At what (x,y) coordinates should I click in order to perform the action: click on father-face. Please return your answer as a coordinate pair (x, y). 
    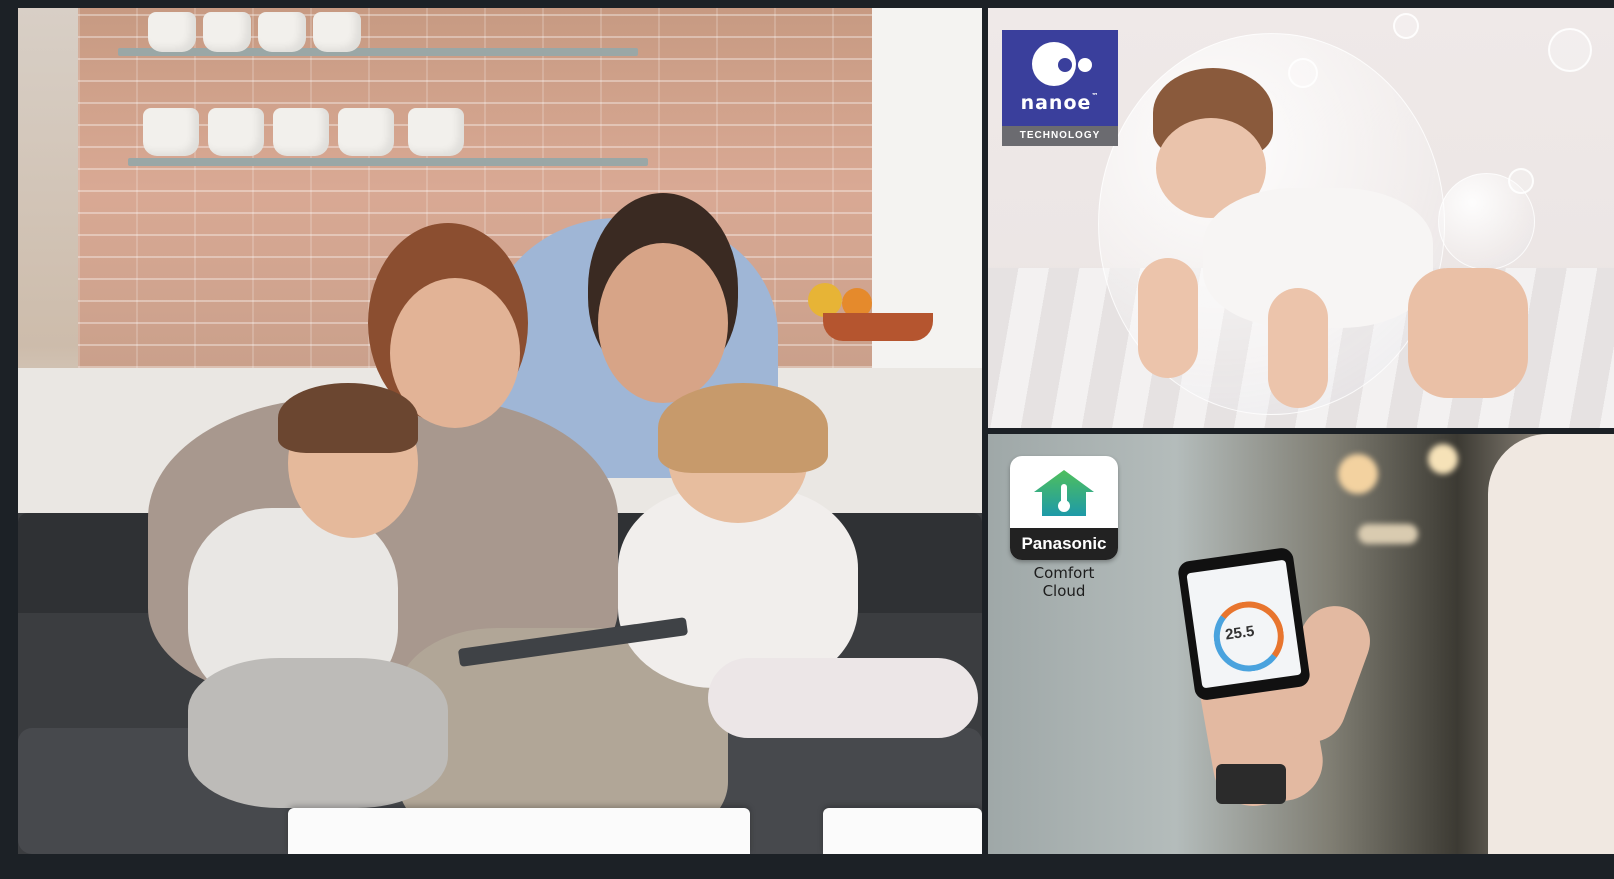
    Looking at the image, I should click on (663, 323).